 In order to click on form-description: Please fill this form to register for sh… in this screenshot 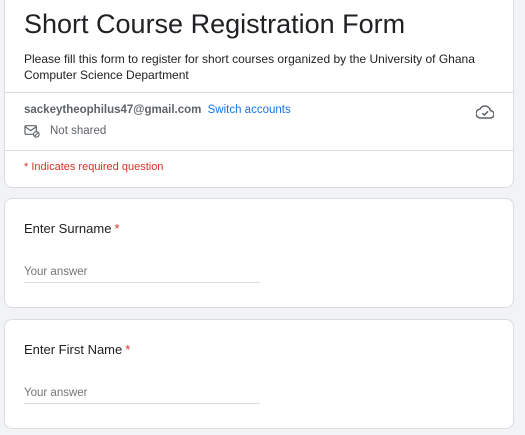, I will do `click(249, 67)`.